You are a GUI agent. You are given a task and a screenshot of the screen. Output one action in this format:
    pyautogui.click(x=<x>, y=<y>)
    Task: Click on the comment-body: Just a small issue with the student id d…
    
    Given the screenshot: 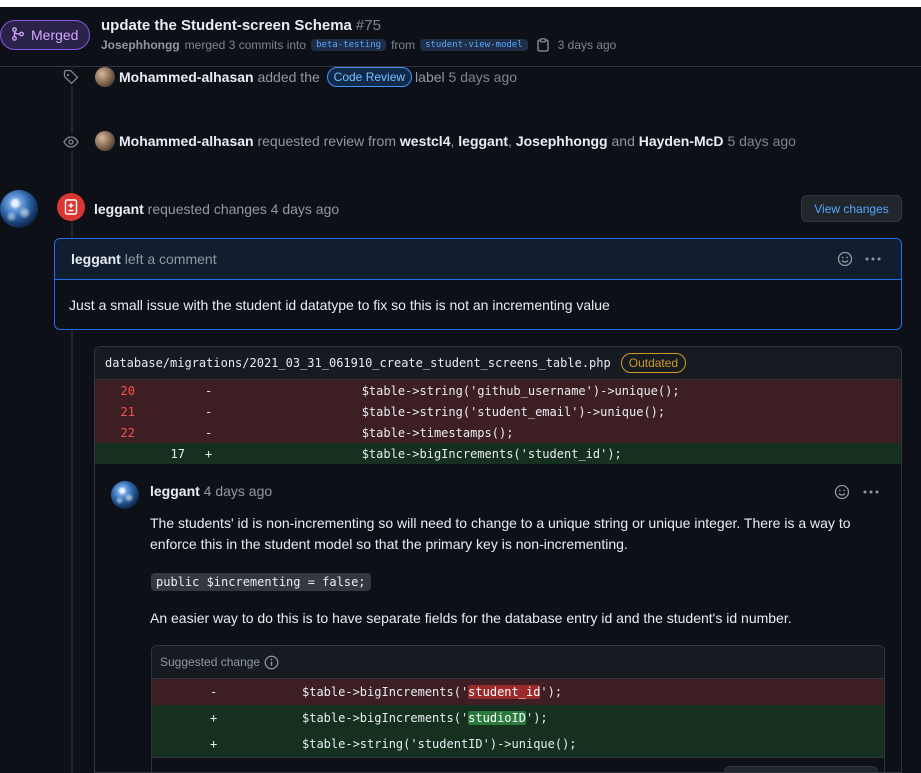 What is the action you would take?
    pyautogui.click(x=339, y=305)
    